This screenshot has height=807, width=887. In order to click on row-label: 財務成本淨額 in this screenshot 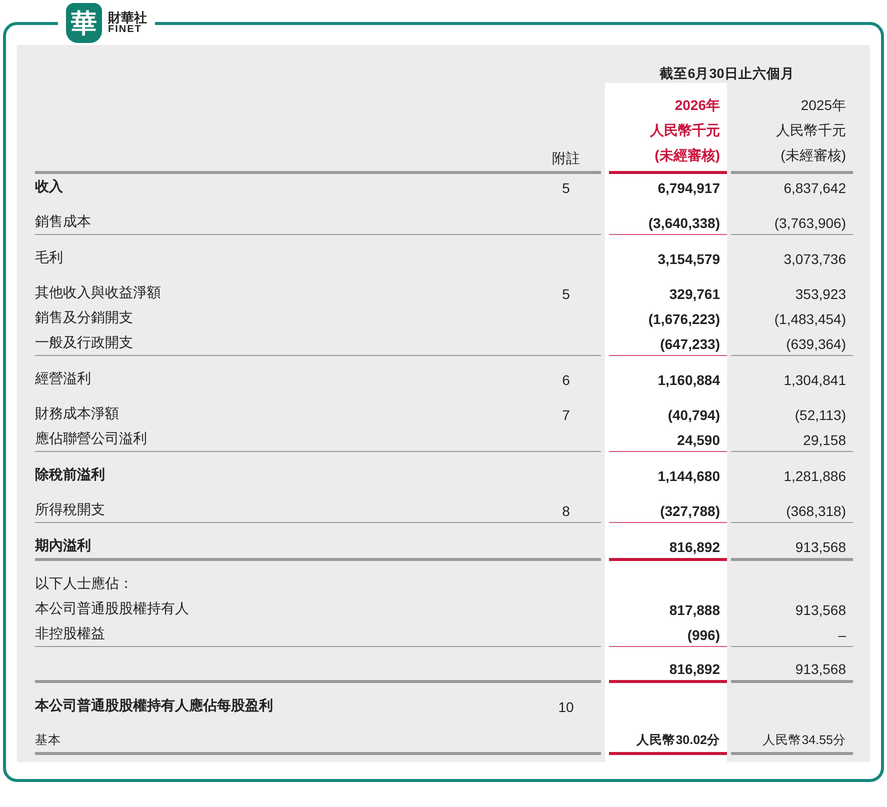, I will do `click(77, 413)`.